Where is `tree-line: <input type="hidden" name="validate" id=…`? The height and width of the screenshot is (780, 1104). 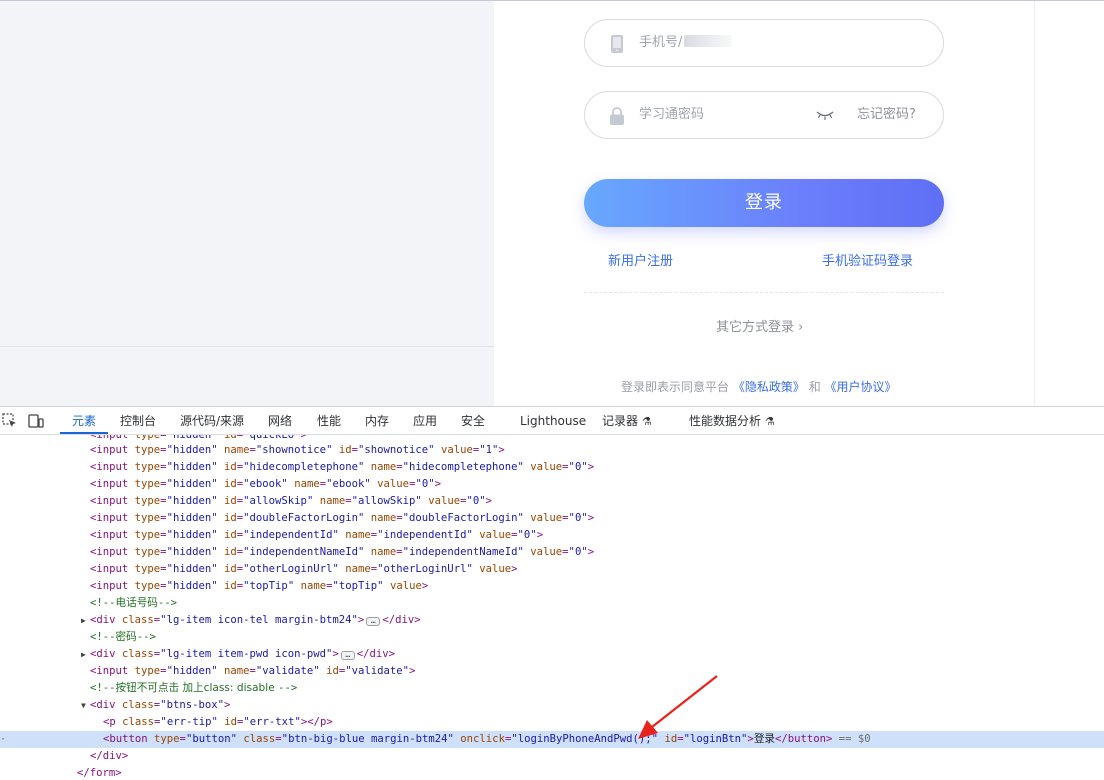
tree-line: <input type="hidden" name="validate" id=… is located at coordinates (552, 671).